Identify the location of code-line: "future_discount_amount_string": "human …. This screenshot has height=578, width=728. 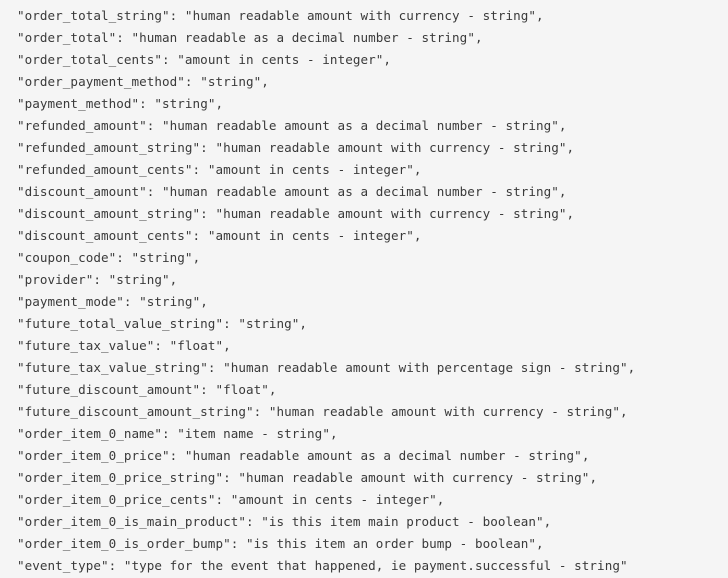
(322, 411).